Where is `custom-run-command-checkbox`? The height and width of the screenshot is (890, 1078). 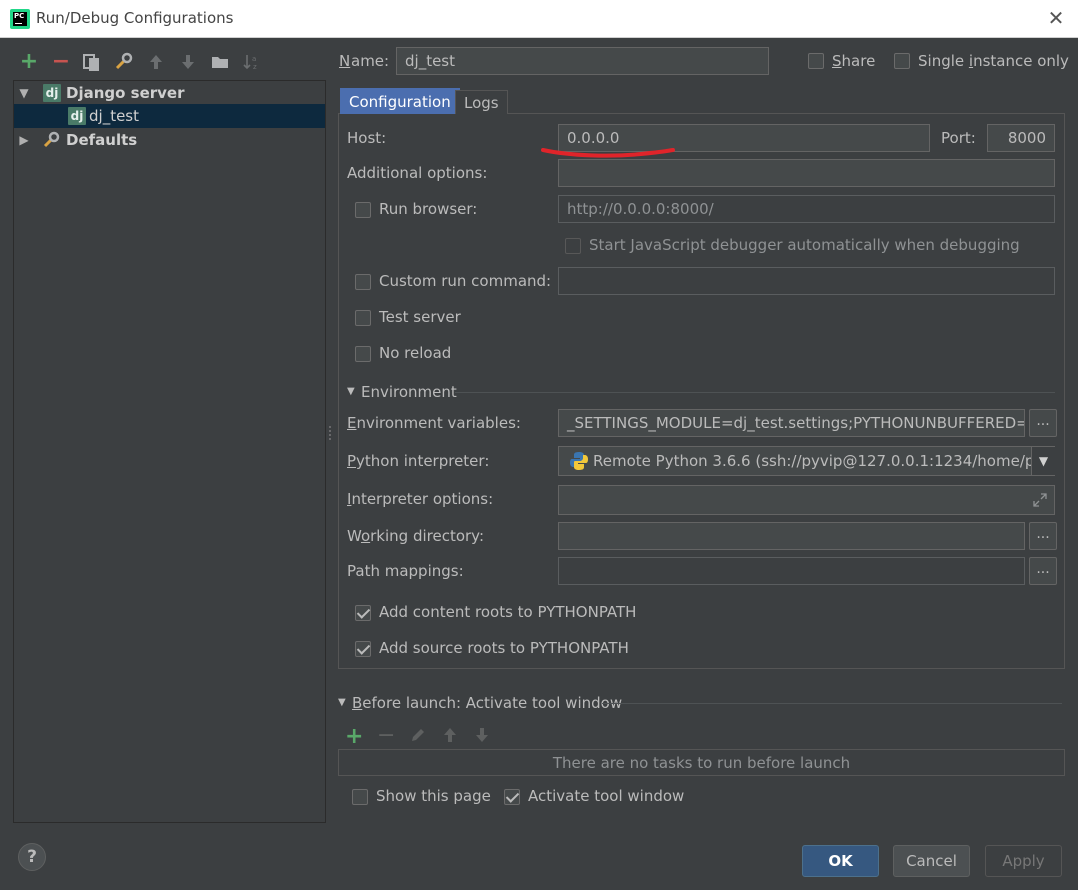 custom-run-command-checkbox is located at coordinates (363, 282).